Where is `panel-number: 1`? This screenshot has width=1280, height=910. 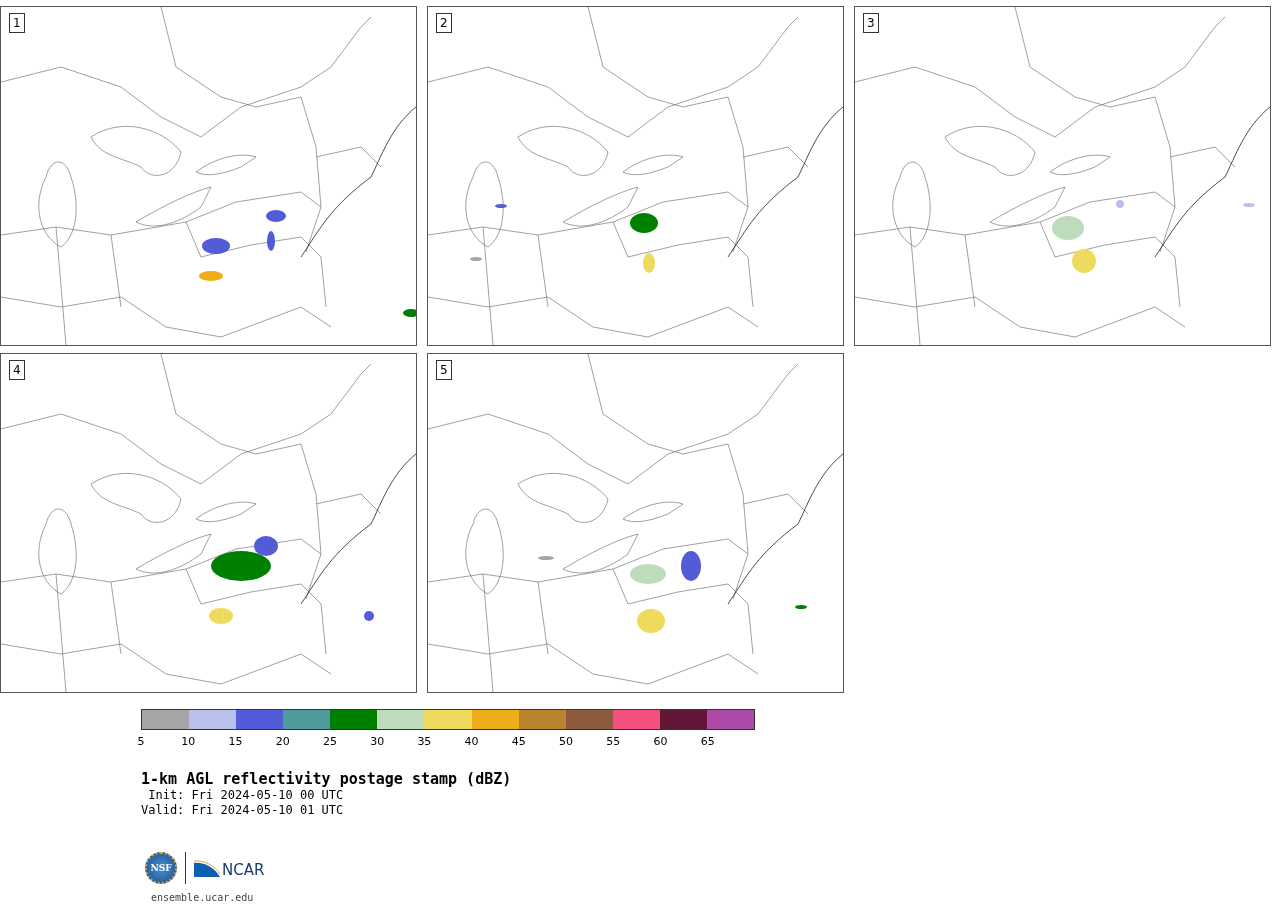 panel-number: 1 is located at coordinates (17, 23).